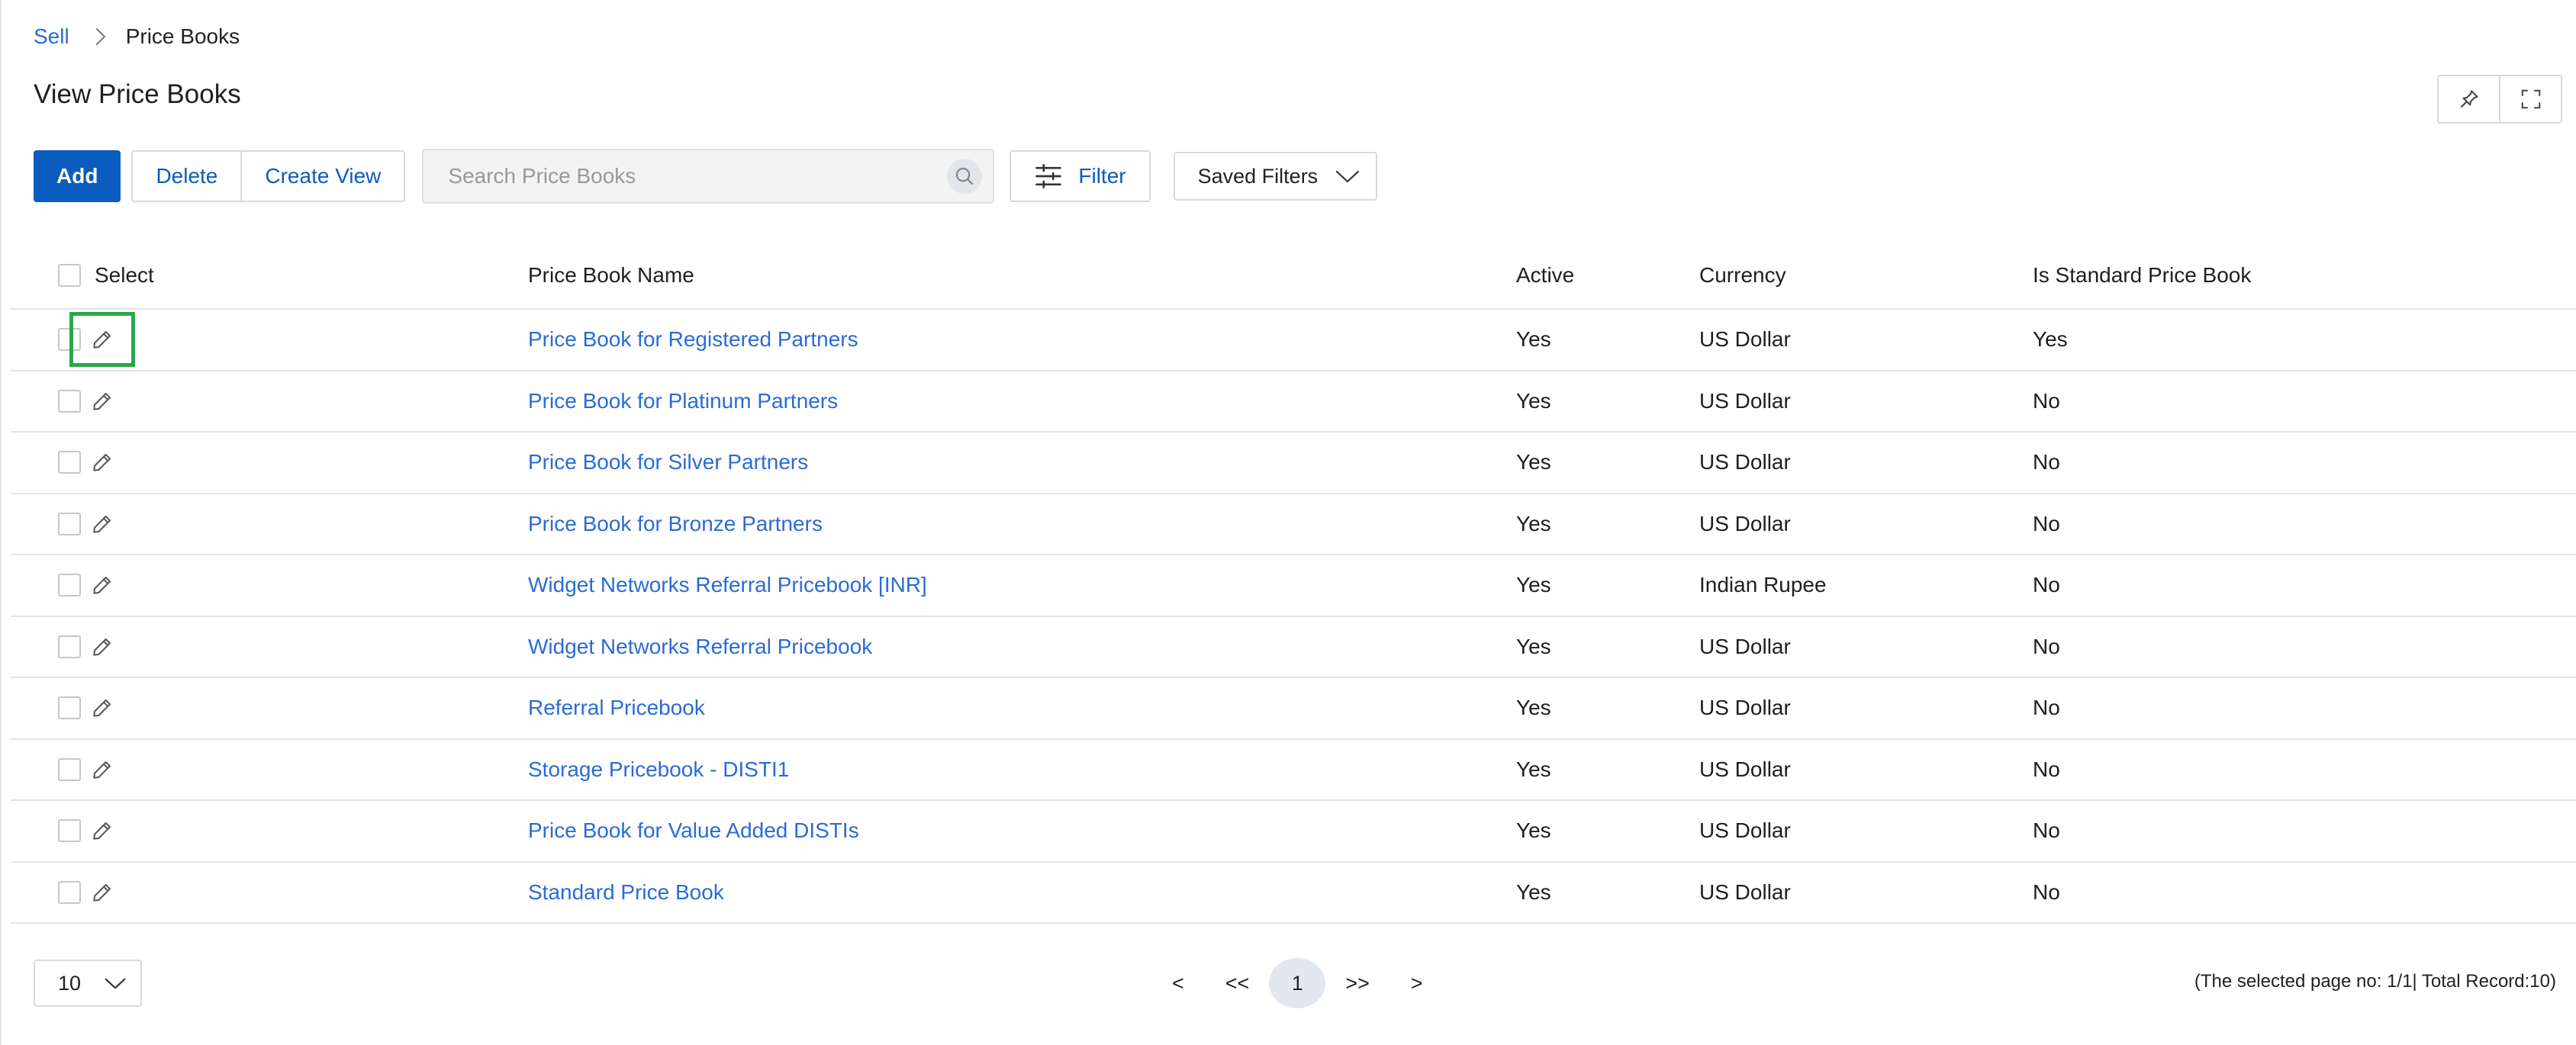 The height and width of the screenshot is (1045, 2576). Describe the element at coordinates (683, 401) in the screenshot. I see `price-book-name-link: Price Book for Platinum Partners` at that location.